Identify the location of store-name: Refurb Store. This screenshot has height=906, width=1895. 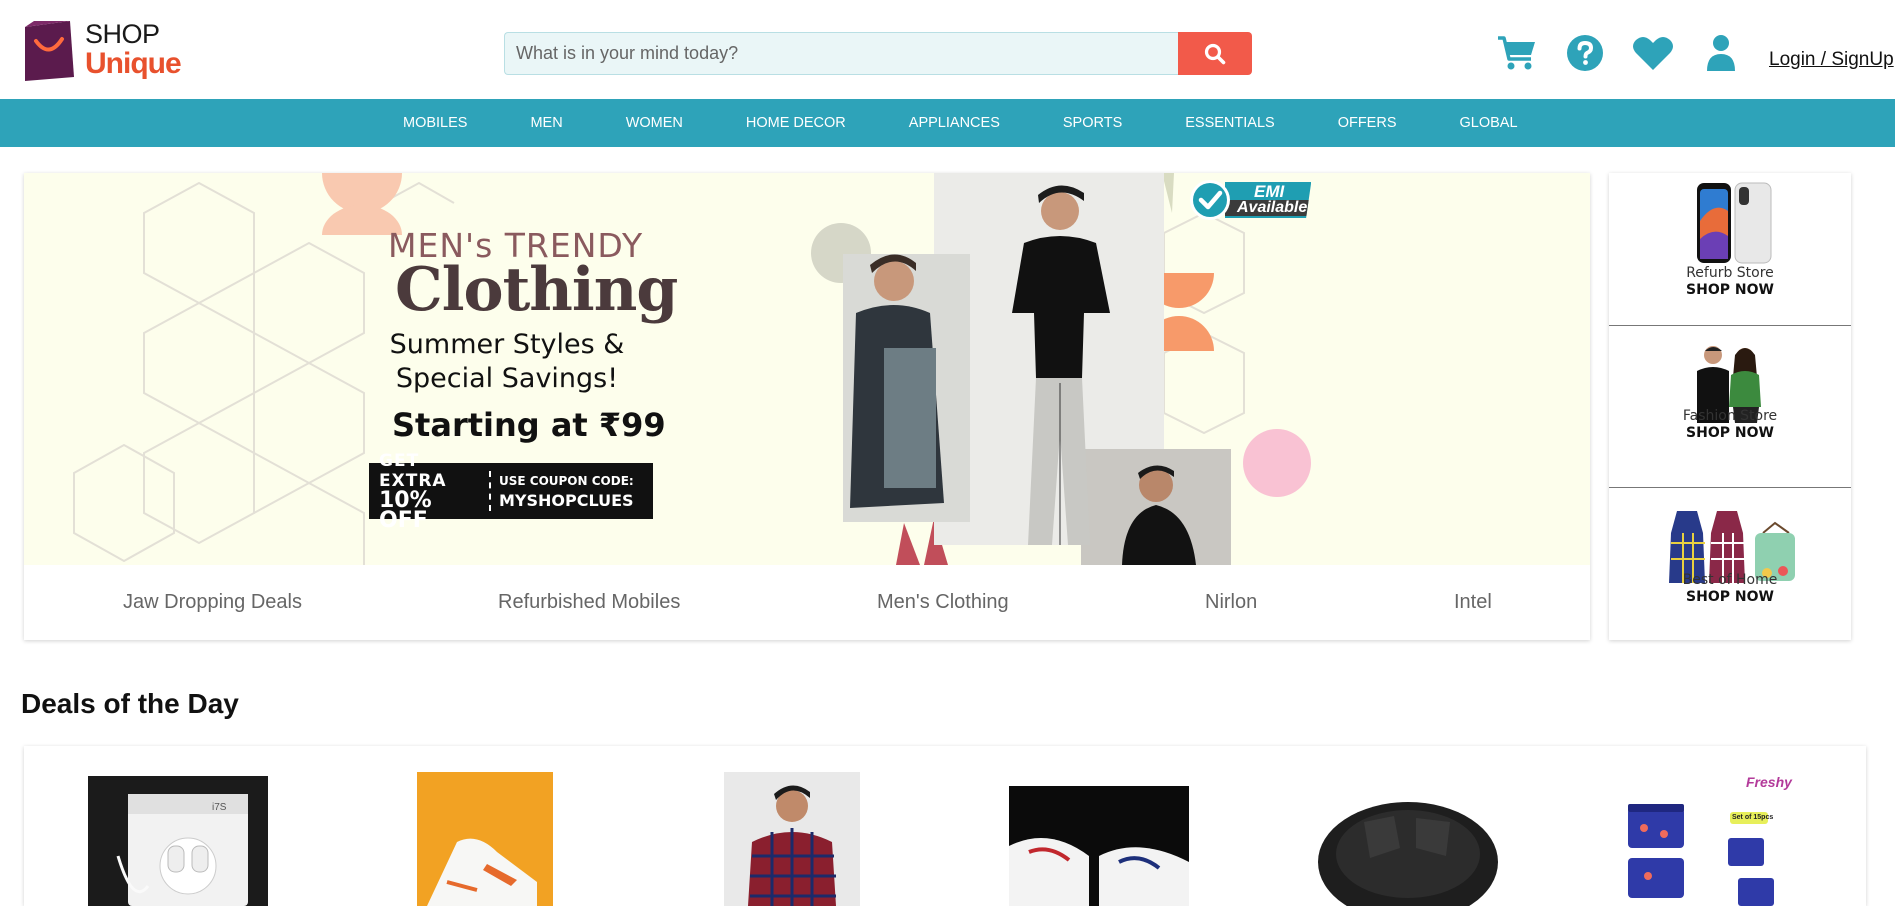
(1730, 273).